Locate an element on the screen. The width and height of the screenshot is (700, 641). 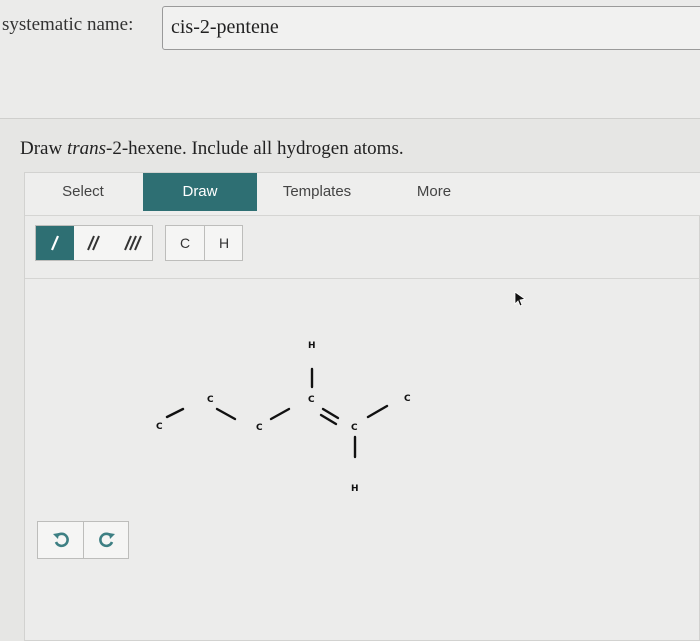
atom-h-top: H is located at coordinates (312, 346).